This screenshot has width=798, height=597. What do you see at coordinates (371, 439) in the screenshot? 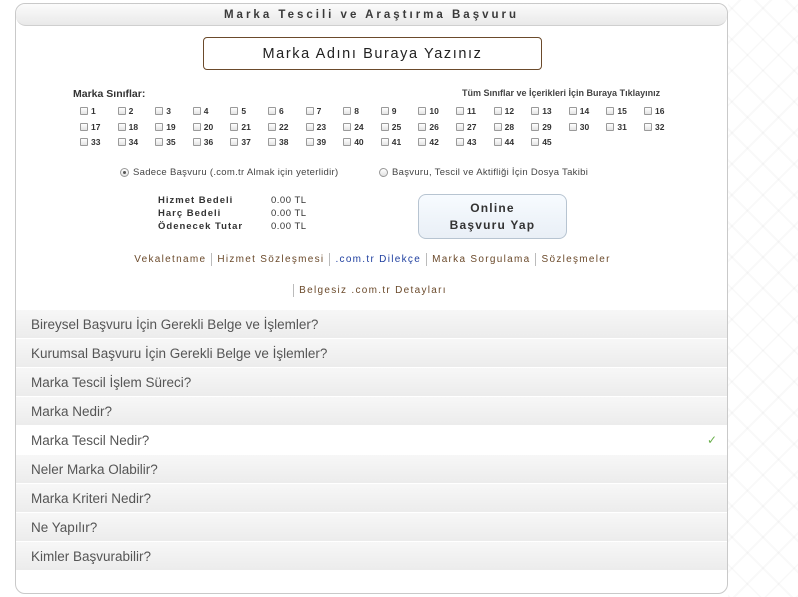
I see `faq-item-active: Marka Tescil Nedir? ✓` at bounding box center [371, 439].